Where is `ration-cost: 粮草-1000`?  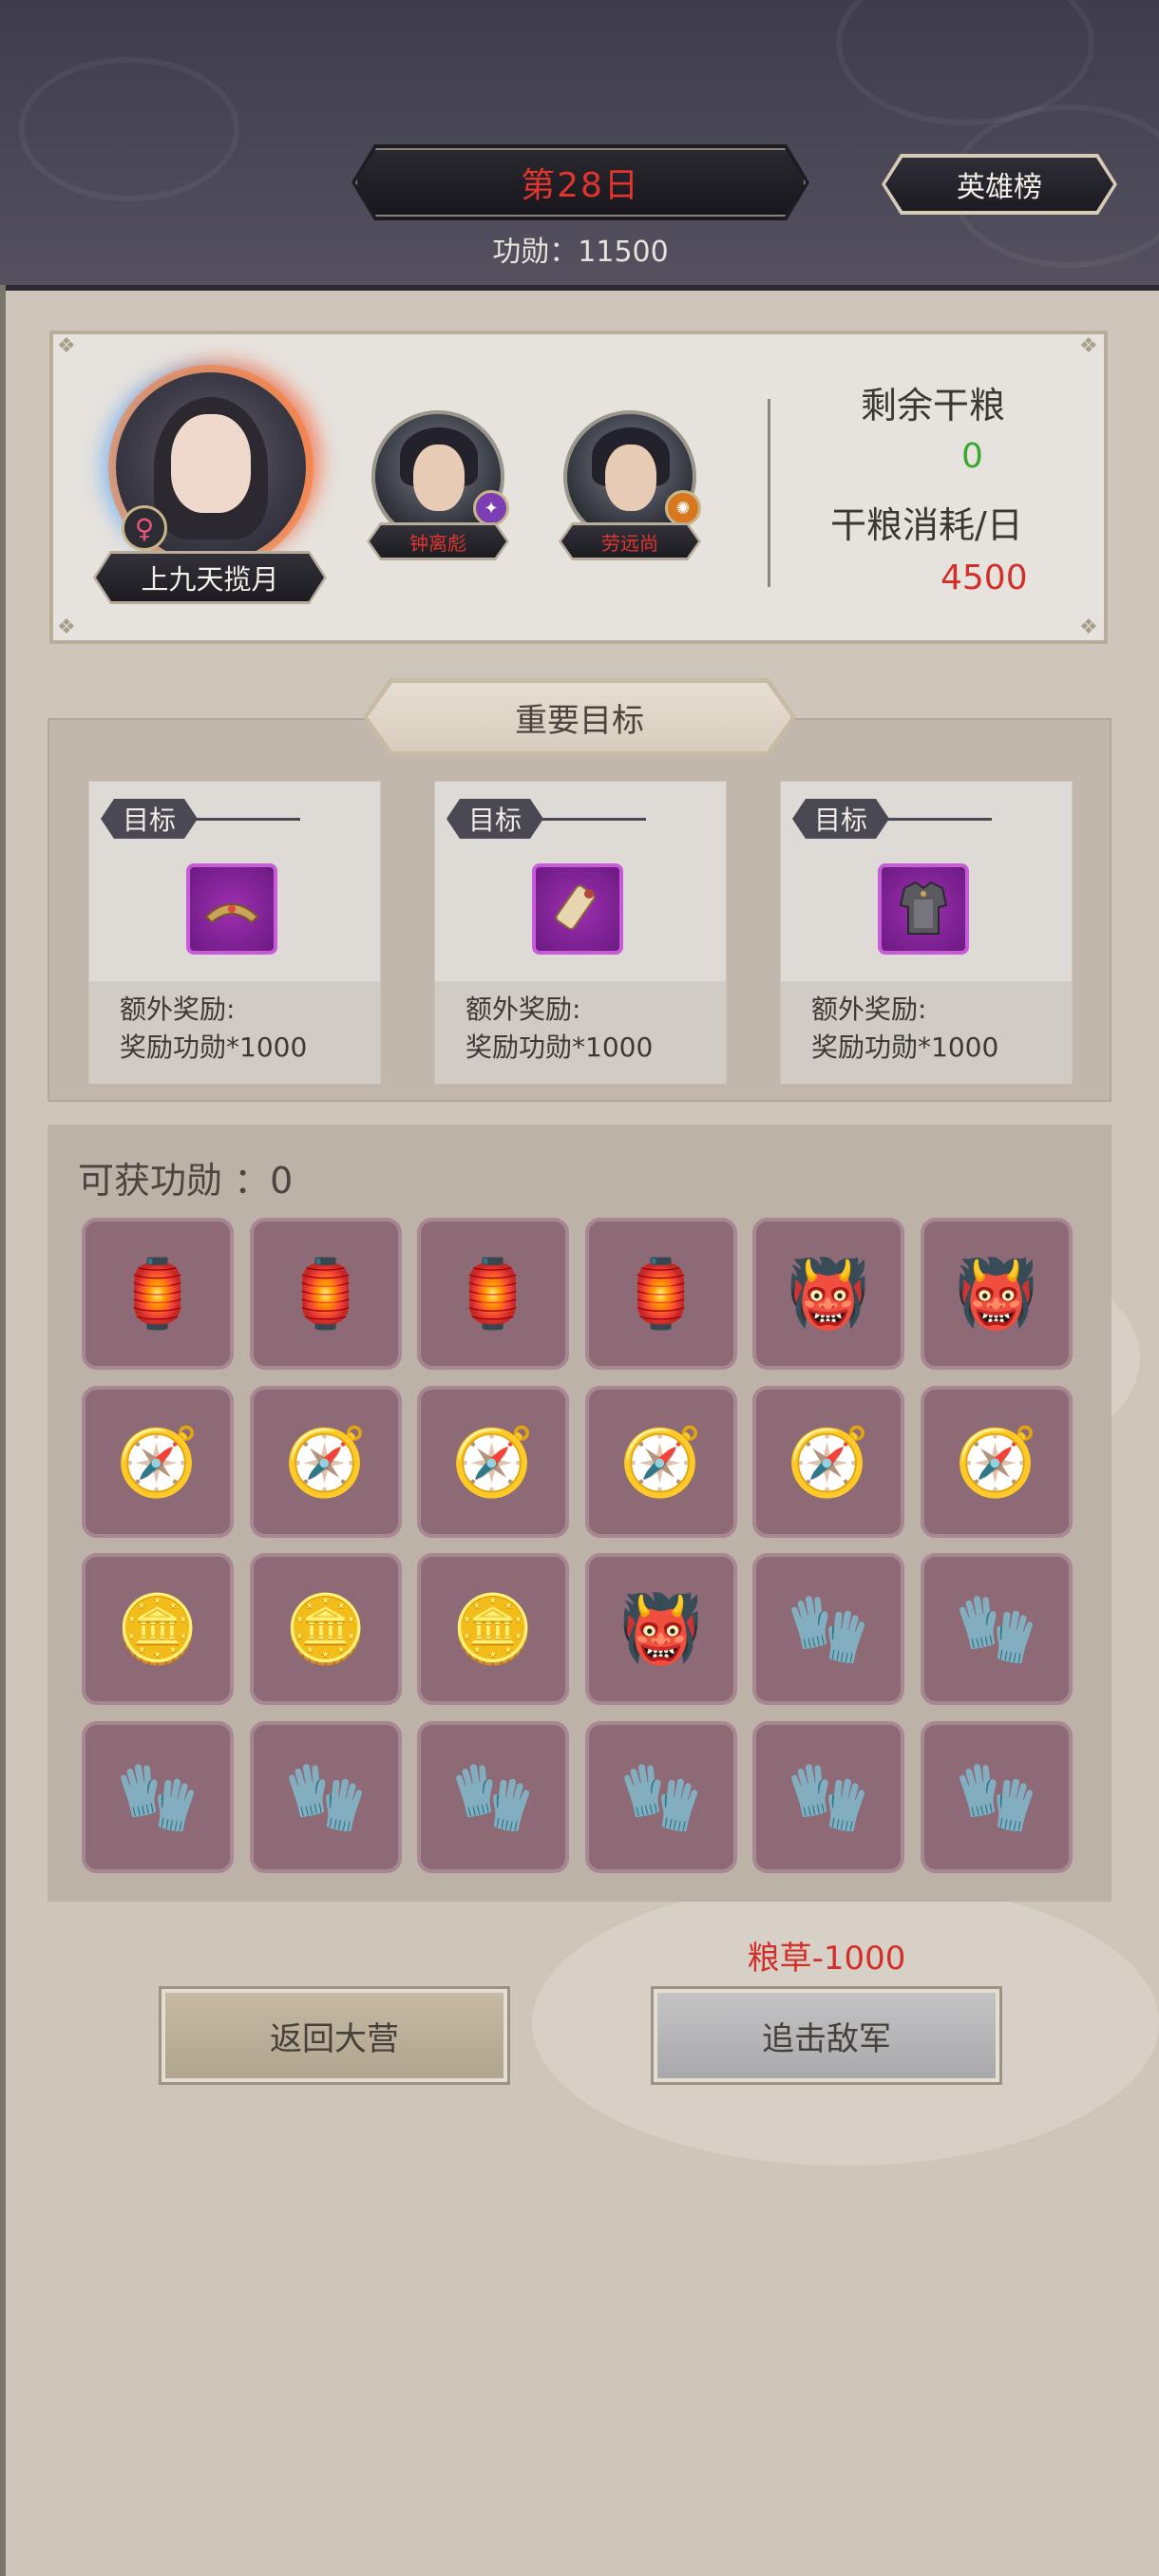 ration-cost: 粮草-1000 is located at coordinates (826, 1959).